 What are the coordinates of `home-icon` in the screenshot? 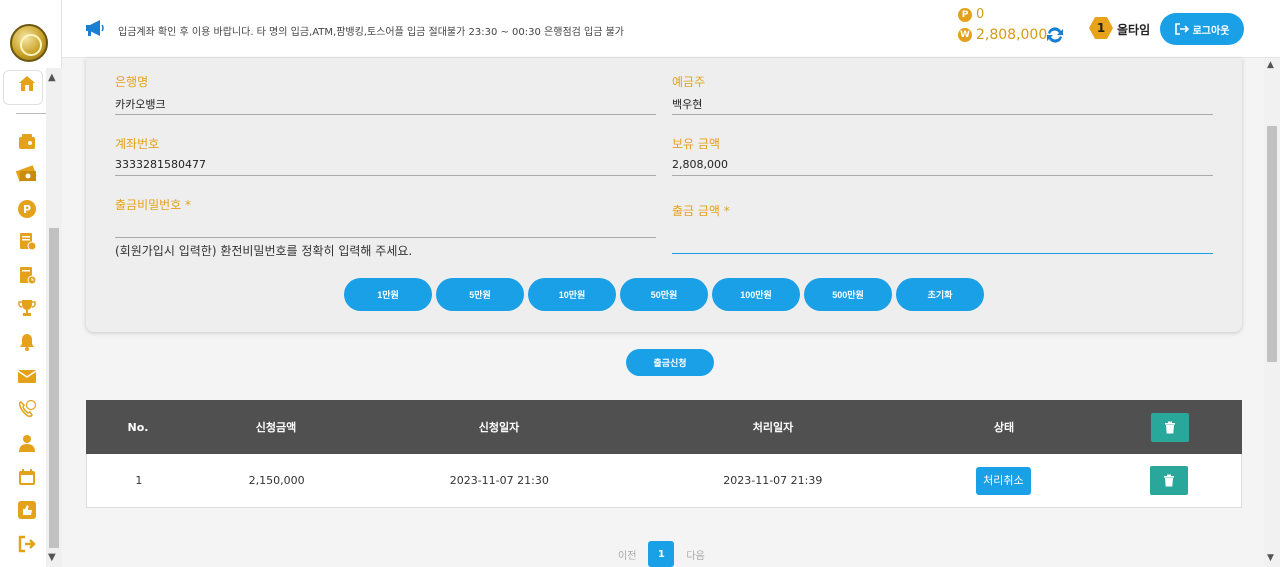 It's located at (27, 83).